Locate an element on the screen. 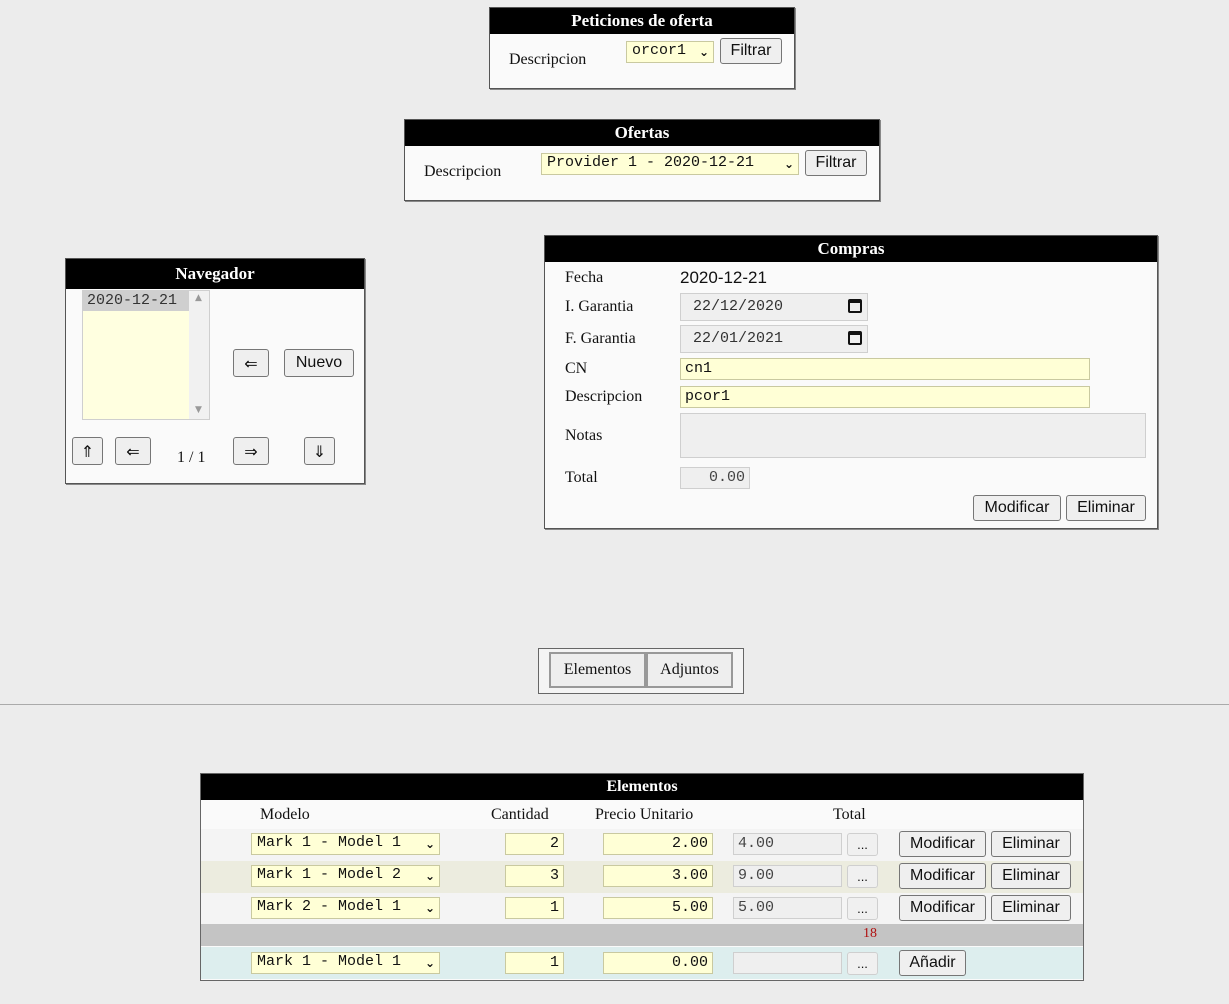 The image size is (1229, 1004). new-precio-input: 0.00 is located at coordinates (658, 963).